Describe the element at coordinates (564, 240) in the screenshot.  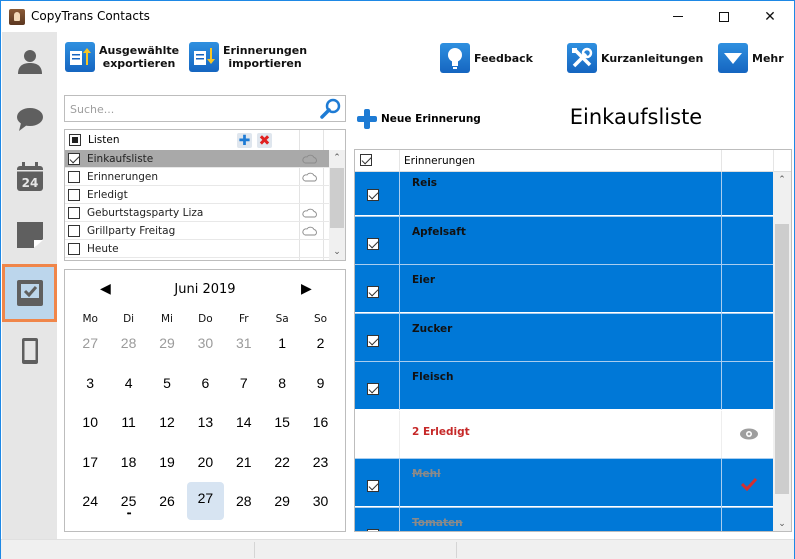
I see `reminder-row: Apfelsaft` at that location.